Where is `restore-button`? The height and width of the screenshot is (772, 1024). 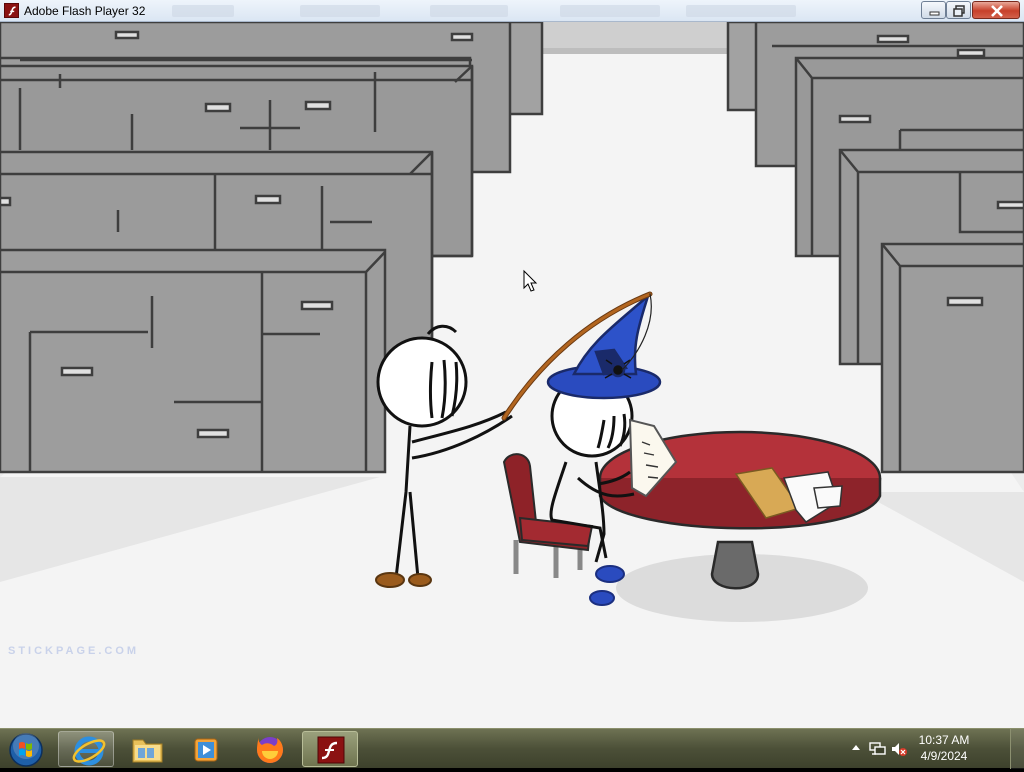 restore-button is located at coordinates (958, 10).